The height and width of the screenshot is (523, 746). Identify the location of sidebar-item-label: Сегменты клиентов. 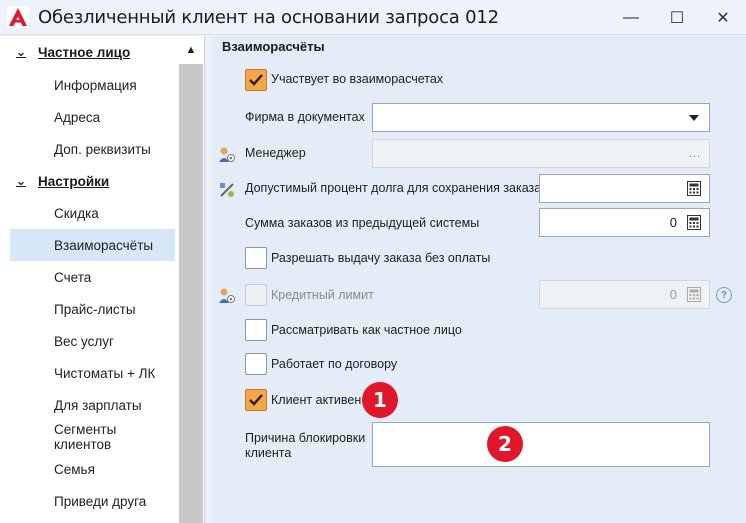
(85, 437).